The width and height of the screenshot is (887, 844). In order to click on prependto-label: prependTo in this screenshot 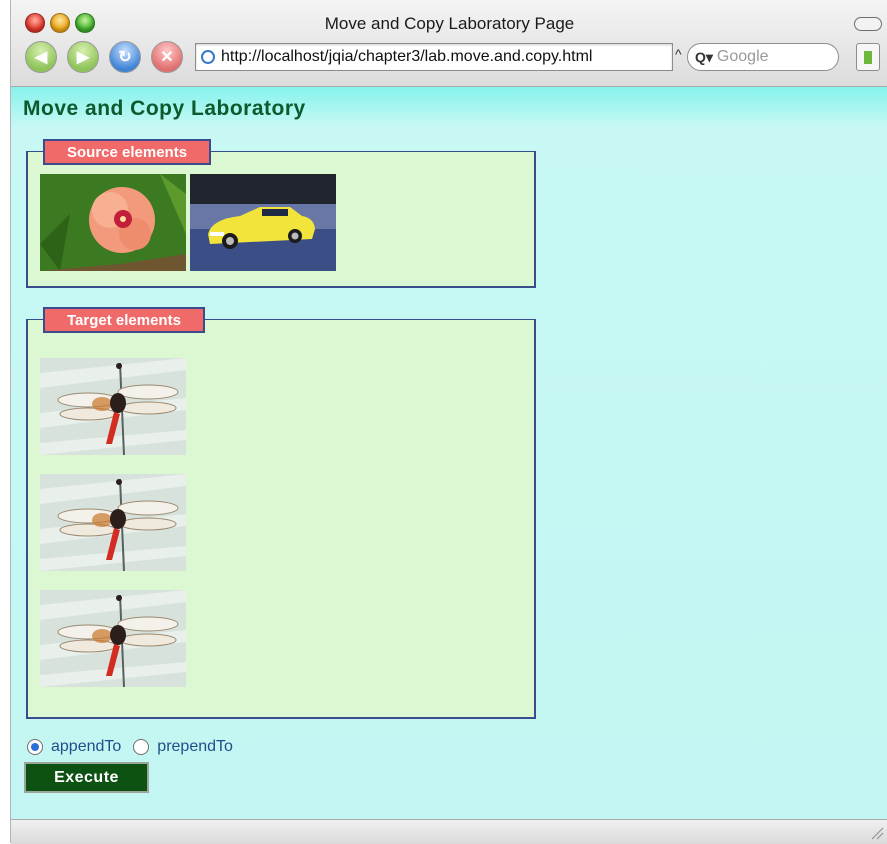, I will do `click(195, 747)`.